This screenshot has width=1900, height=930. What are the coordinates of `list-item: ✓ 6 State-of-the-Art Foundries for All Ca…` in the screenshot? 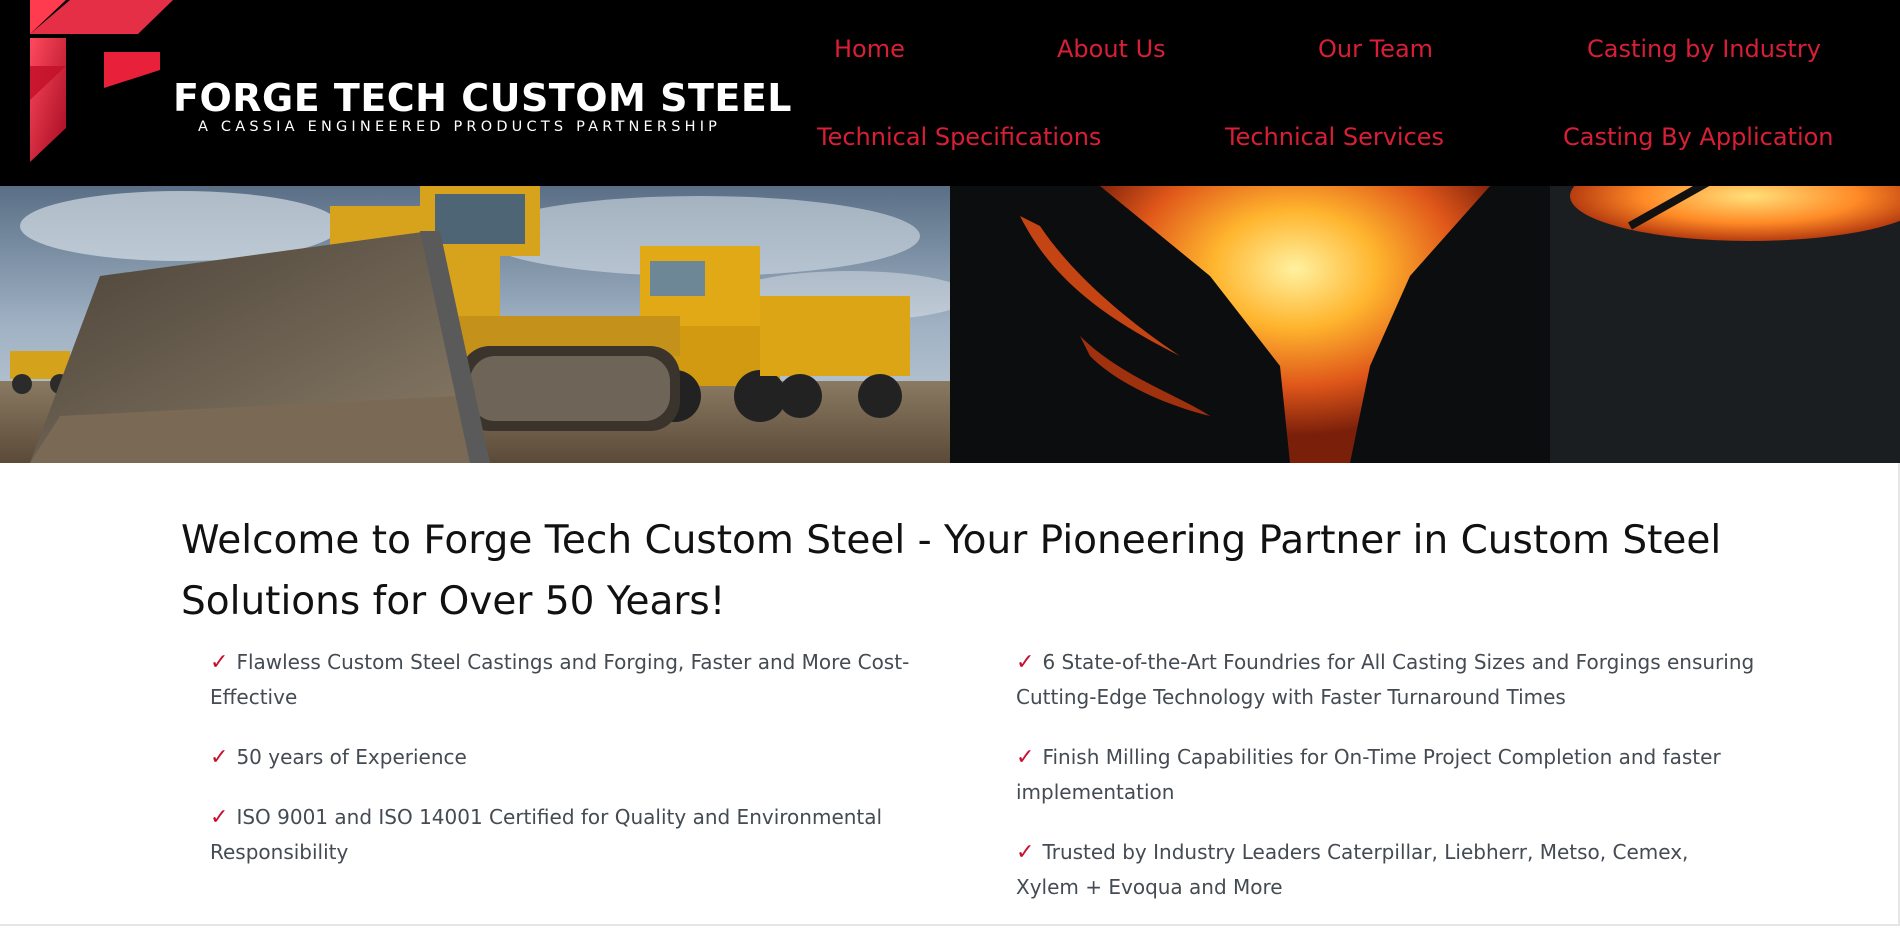 It's located at (1385, 679).